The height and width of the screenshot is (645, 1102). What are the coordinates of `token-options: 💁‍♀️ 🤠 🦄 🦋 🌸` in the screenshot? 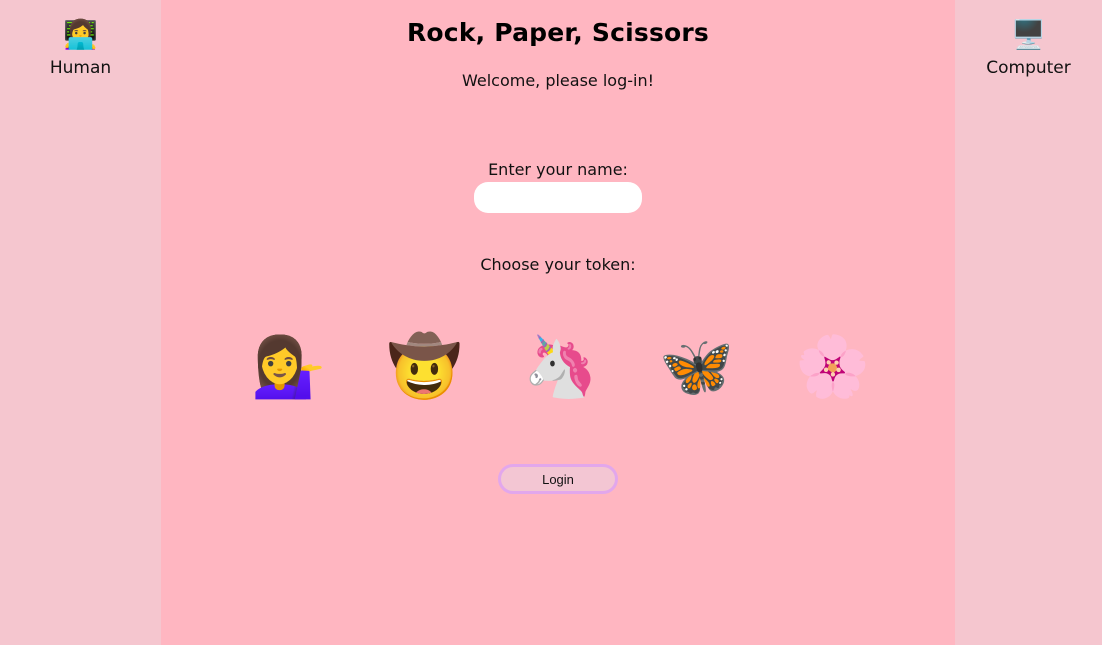 It's located at (560, 367).